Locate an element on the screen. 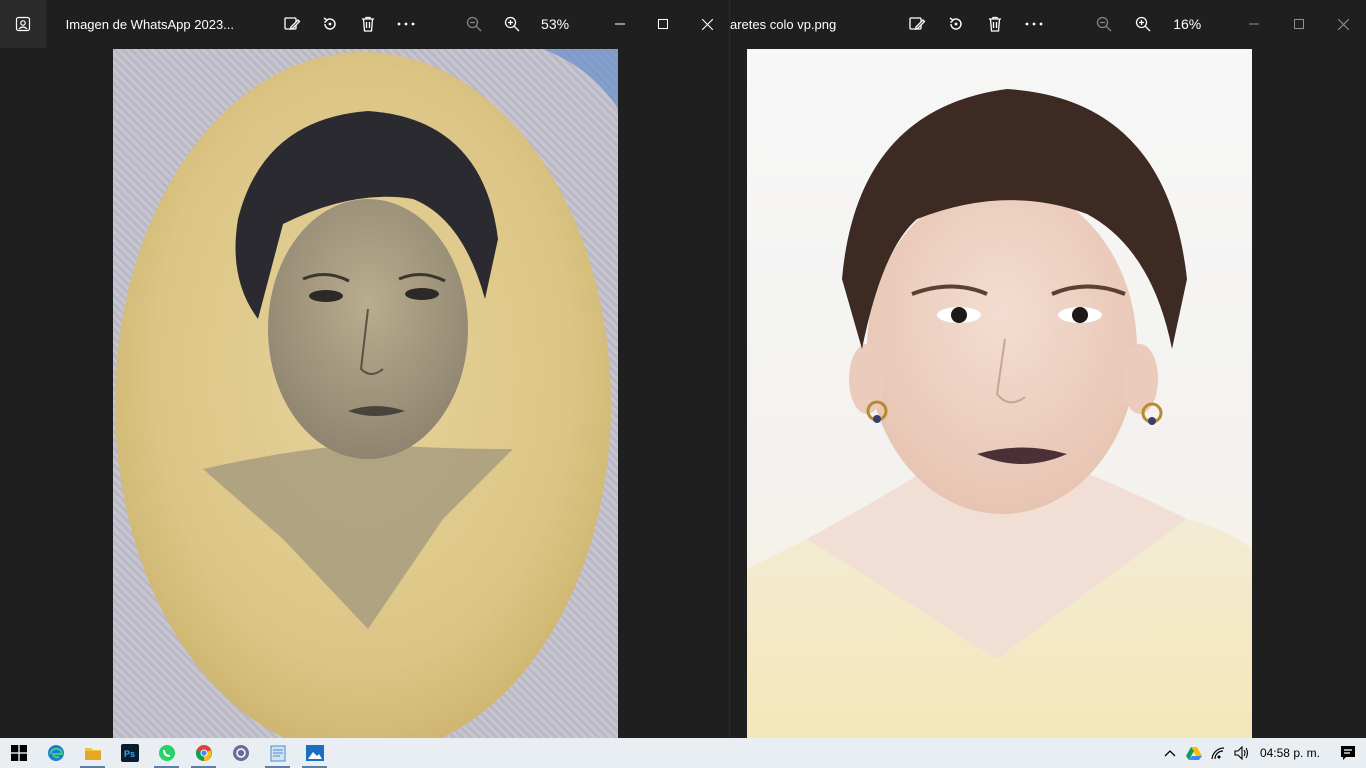 The image size is (1366, 768). taskbar-photoshop: Ps is located at coordinates (129, 753).